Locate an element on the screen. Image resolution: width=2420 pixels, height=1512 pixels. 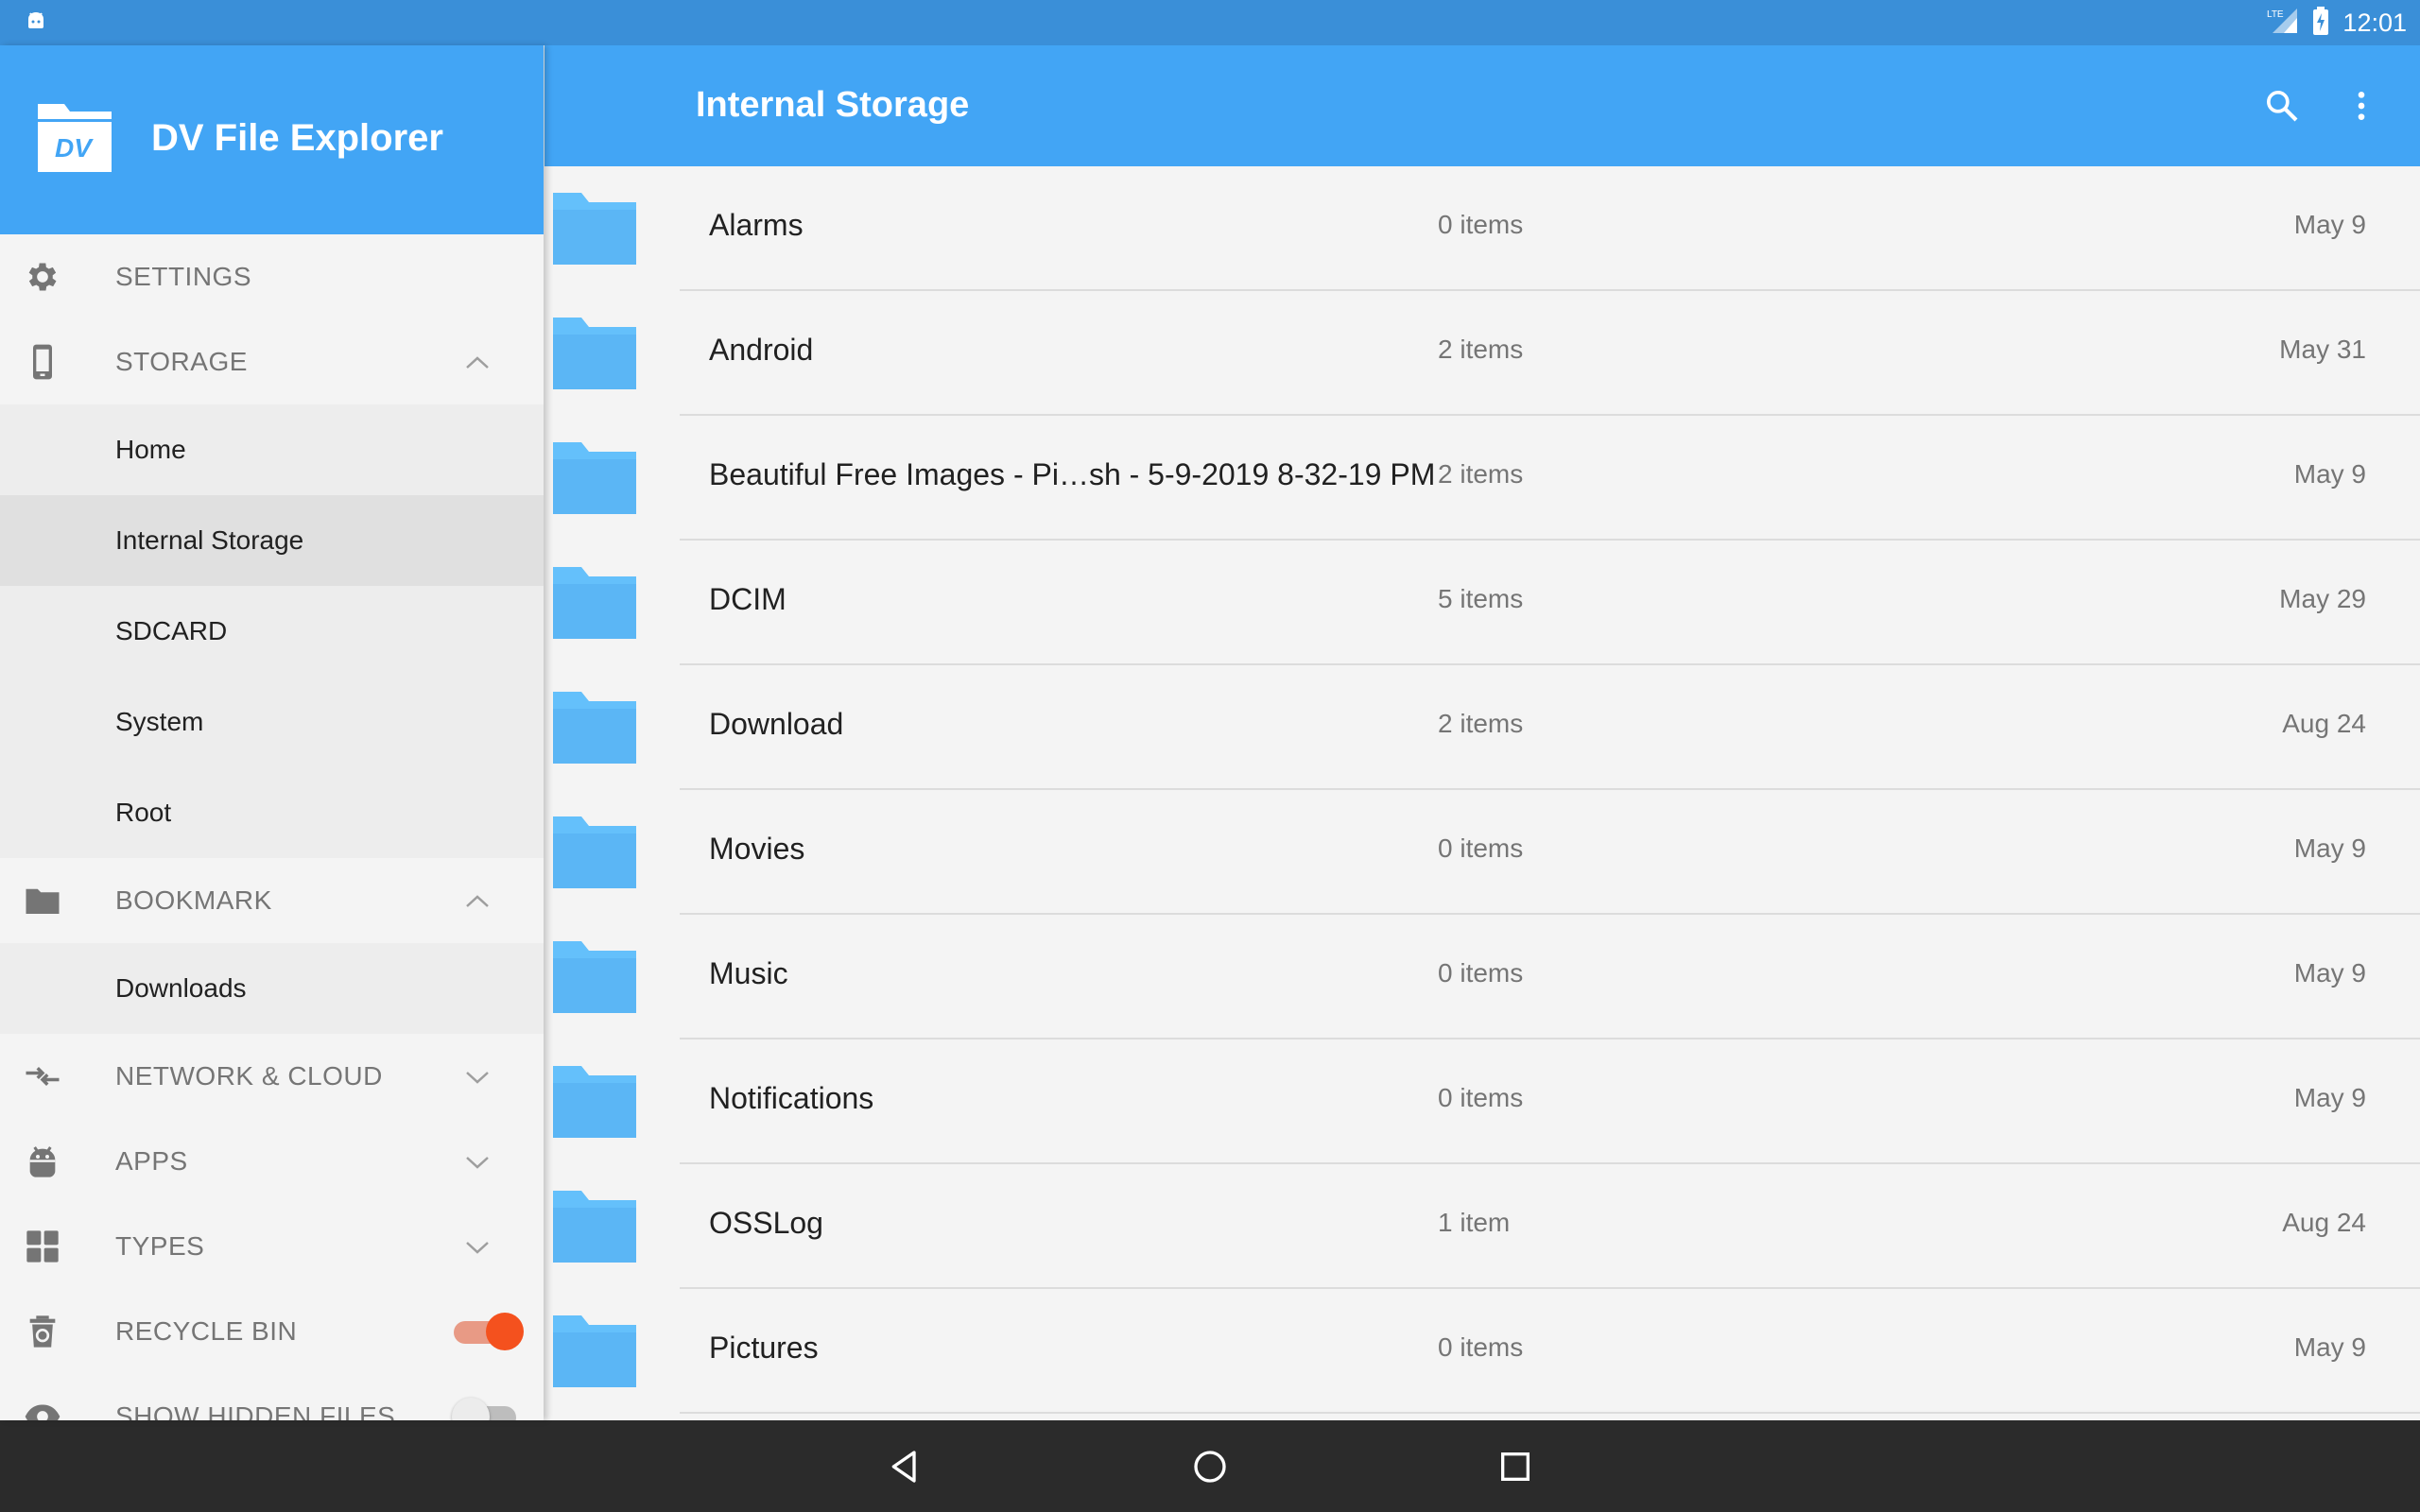
file-name: Download is located at coordinates (776, 724).